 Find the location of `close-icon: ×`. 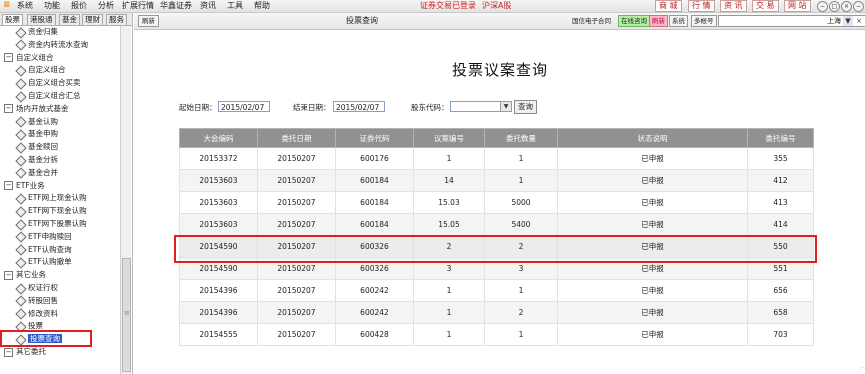

close-icon: × is located at coordinates (846, 6).